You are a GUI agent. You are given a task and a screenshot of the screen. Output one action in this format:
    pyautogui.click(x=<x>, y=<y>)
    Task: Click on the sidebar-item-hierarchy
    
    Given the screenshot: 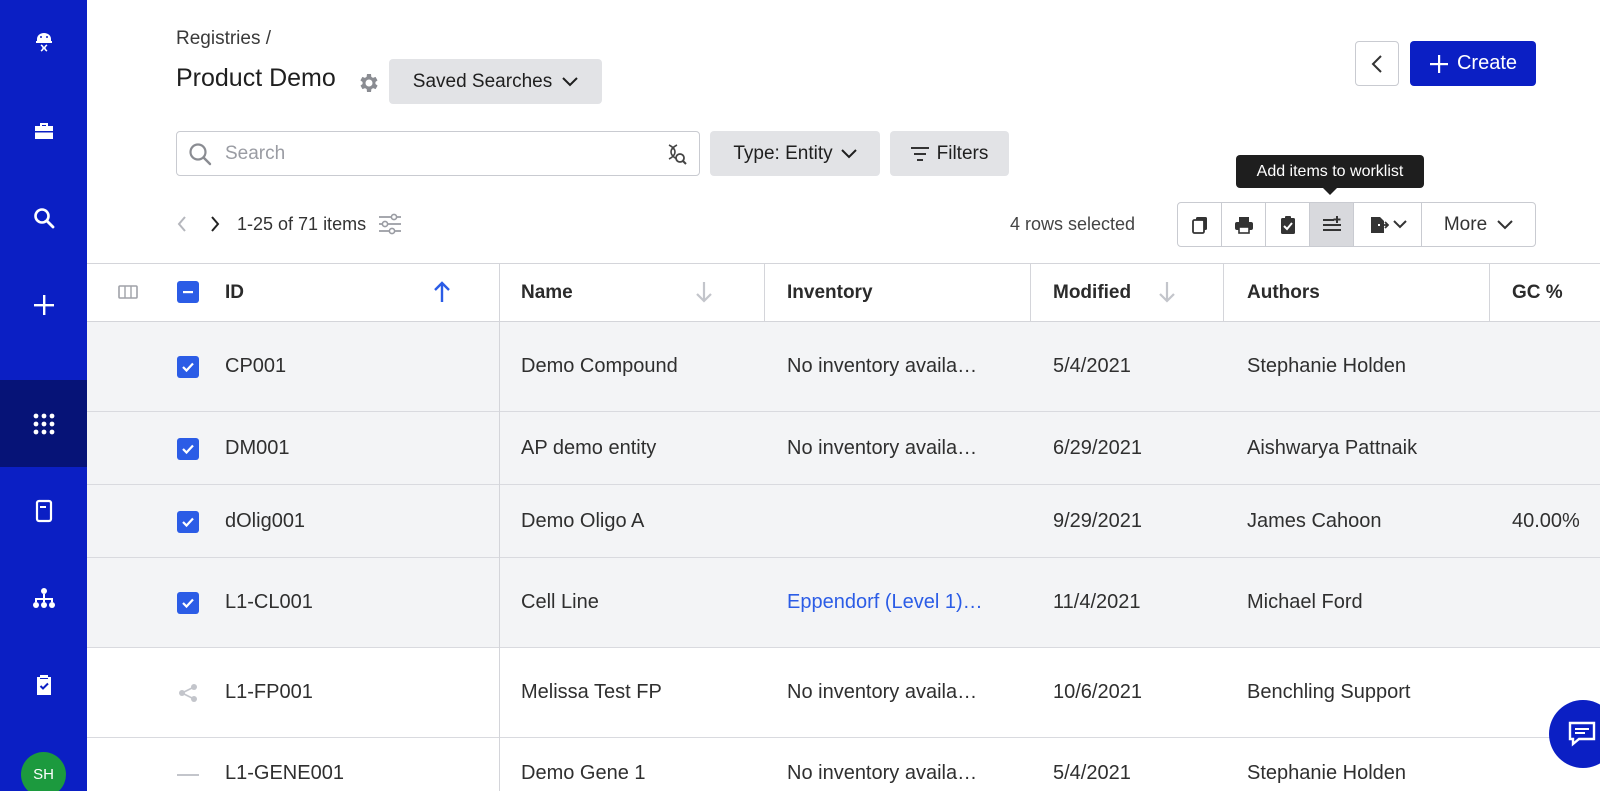 What is the action you would take?
    pyautogui.click(x=43, y=597)
    